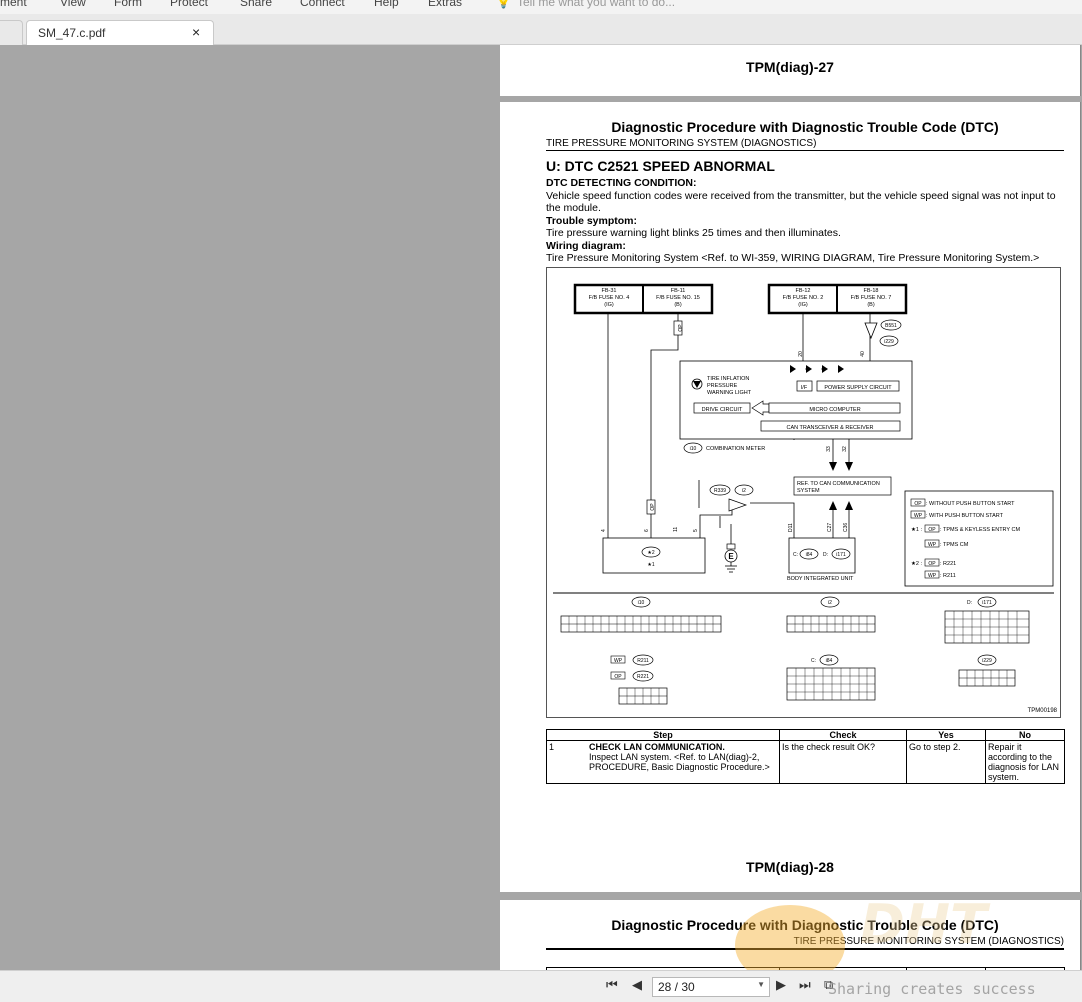  What do you see at coordinates (805, 985) in the screenshot?
I see `last-page-icon: ⏭` at bounding box center [805, 985].